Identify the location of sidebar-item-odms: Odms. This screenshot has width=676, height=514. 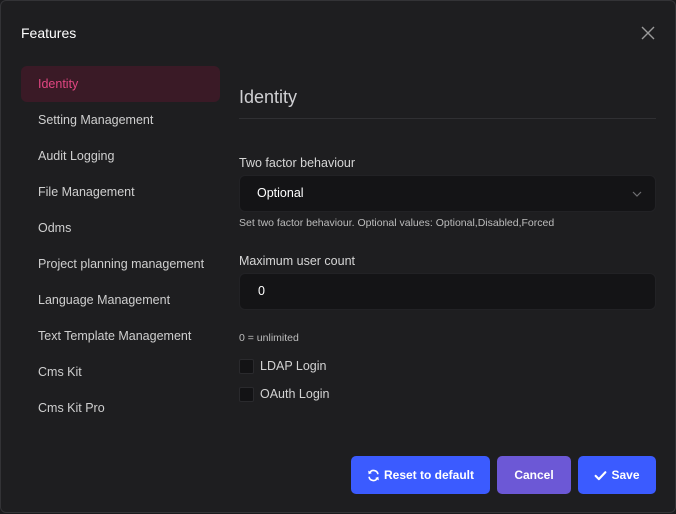
(120, 228).